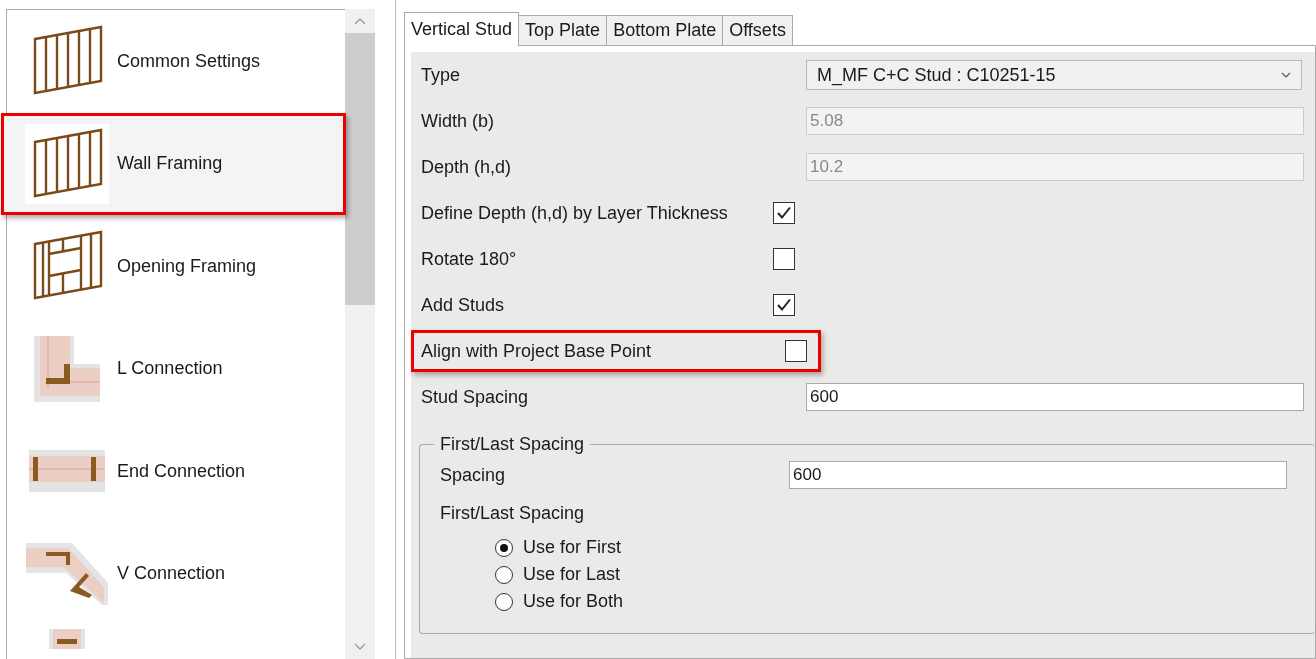 Image resolution: width=1316 pixels, height=659 pixels. Describe the element at coordinates (457, 121) in the screenshot. I see `property-label: Width (b)` at that location.